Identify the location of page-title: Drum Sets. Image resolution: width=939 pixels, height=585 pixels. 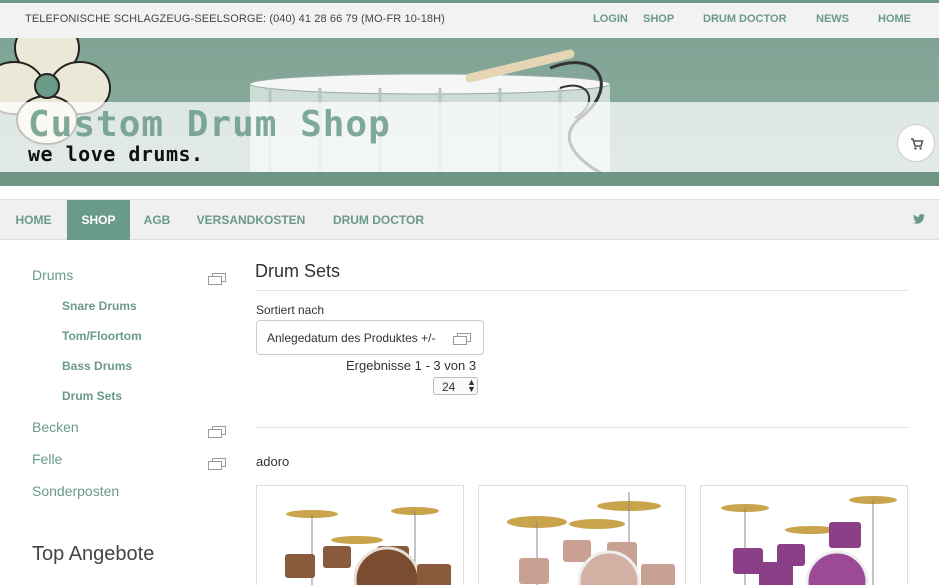
(298, 271).